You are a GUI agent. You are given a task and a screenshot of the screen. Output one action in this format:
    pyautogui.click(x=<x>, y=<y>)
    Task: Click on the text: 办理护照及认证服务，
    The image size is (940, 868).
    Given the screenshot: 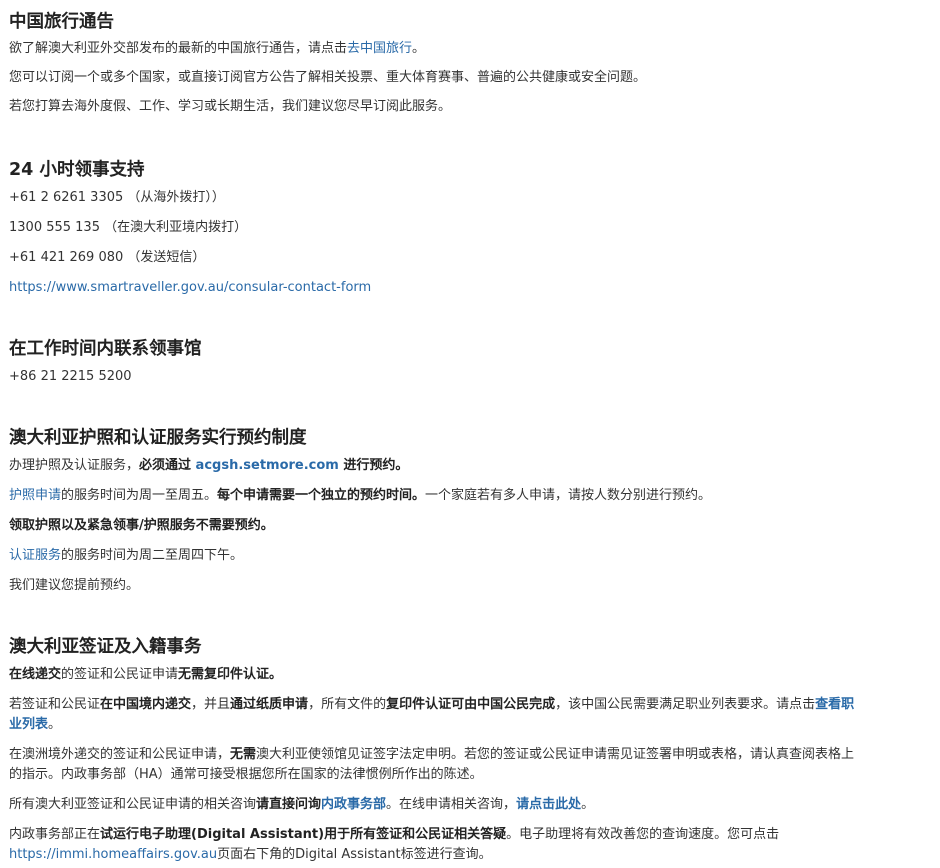 What is the action you would take?
    pyautogui.click(x=74, y=465)
    